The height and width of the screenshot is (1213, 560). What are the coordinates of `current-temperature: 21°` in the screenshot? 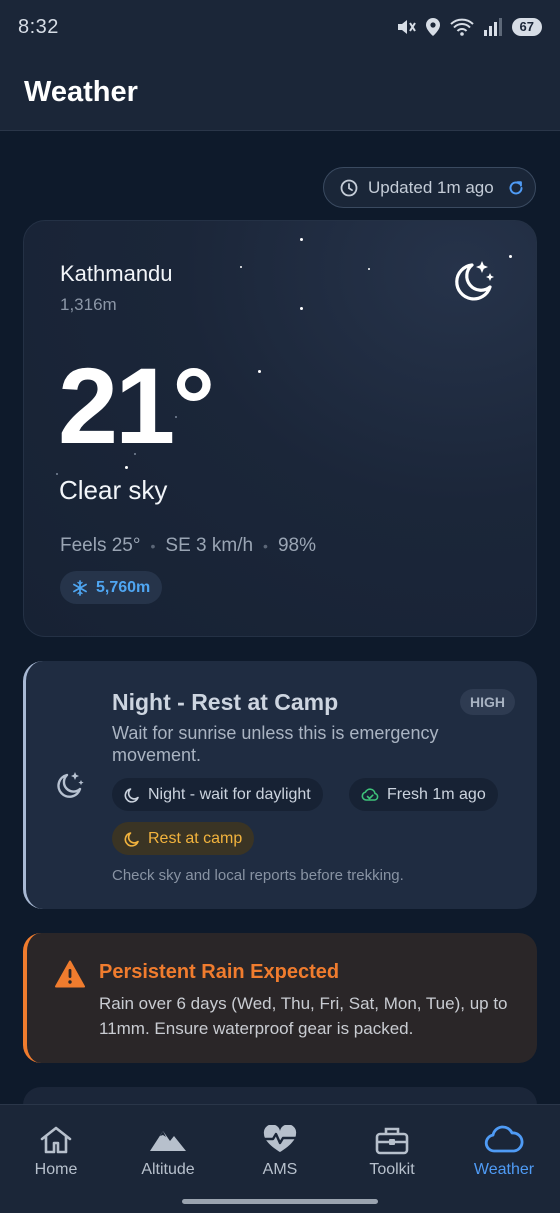 It's located at (136, 405).